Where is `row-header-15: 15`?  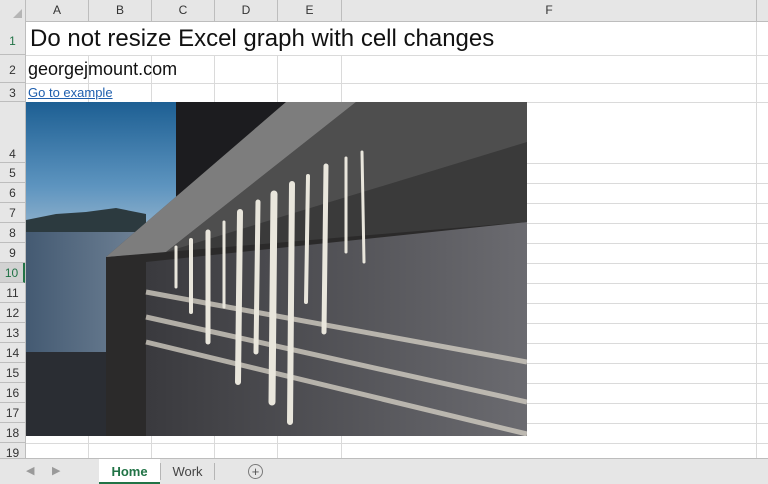 row-header-15: 15 is located at coordinates (12, 373).